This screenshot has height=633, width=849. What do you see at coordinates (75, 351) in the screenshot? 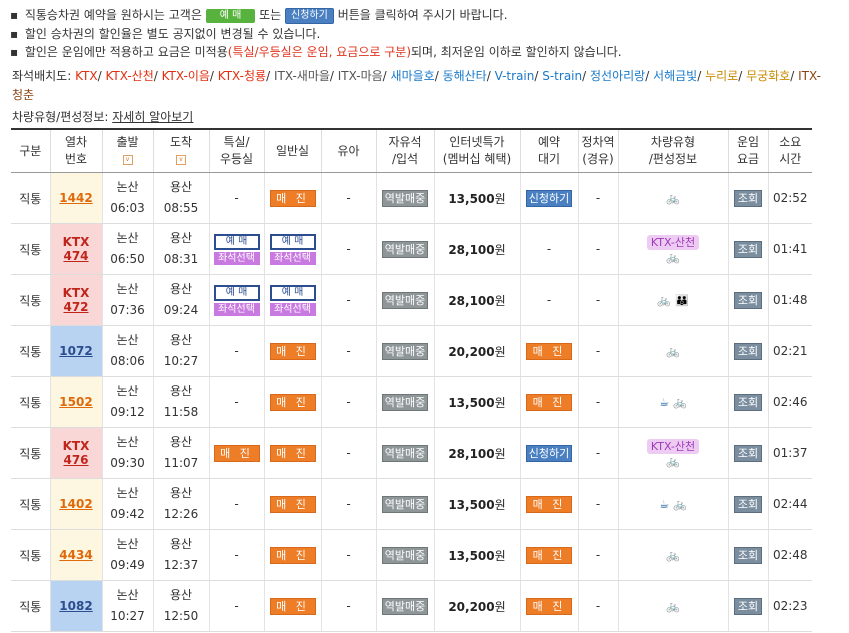
I see `train-number-link: 1072` at bounding box center [75, 351].